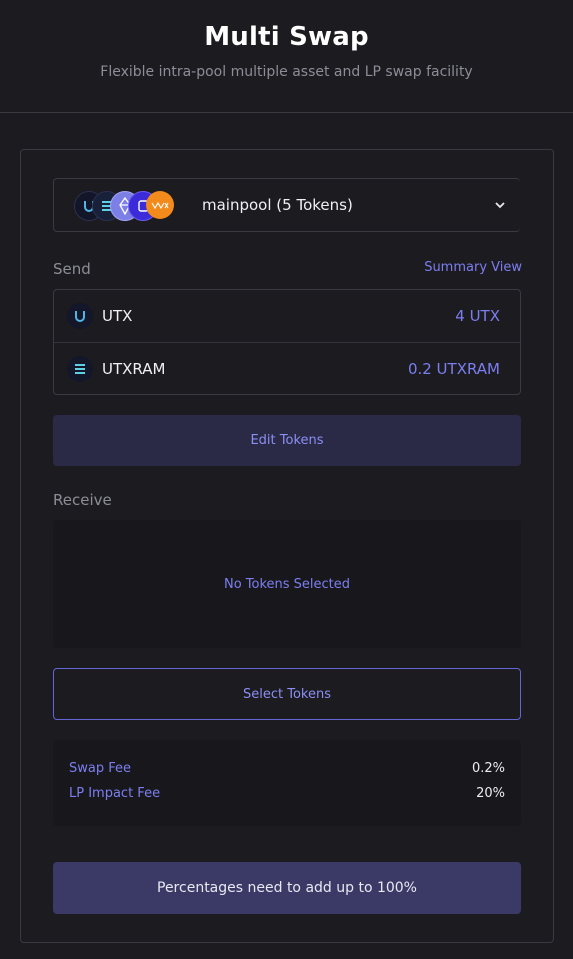 The height and width of the screenshot is (959, 573). Describe the element at coordinates (488, 768) in the screenshot. I see `fee-value: 0.2%` at that location.